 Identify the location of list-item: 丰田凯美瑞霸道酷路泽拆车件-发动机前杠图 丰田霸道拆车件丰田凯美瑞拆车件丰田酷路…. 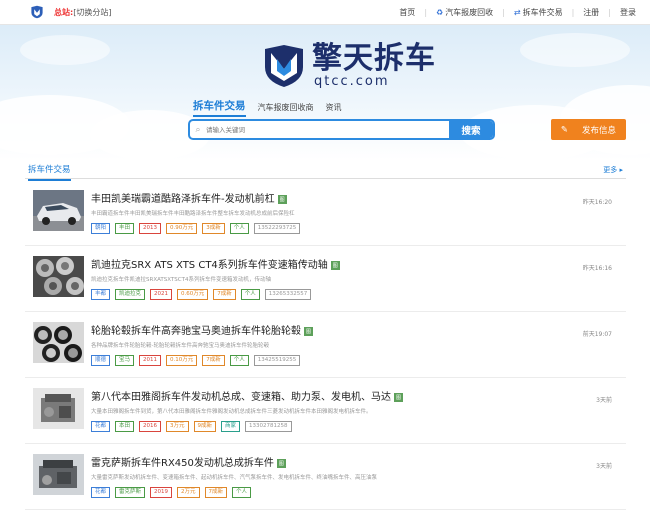
(325, 213).